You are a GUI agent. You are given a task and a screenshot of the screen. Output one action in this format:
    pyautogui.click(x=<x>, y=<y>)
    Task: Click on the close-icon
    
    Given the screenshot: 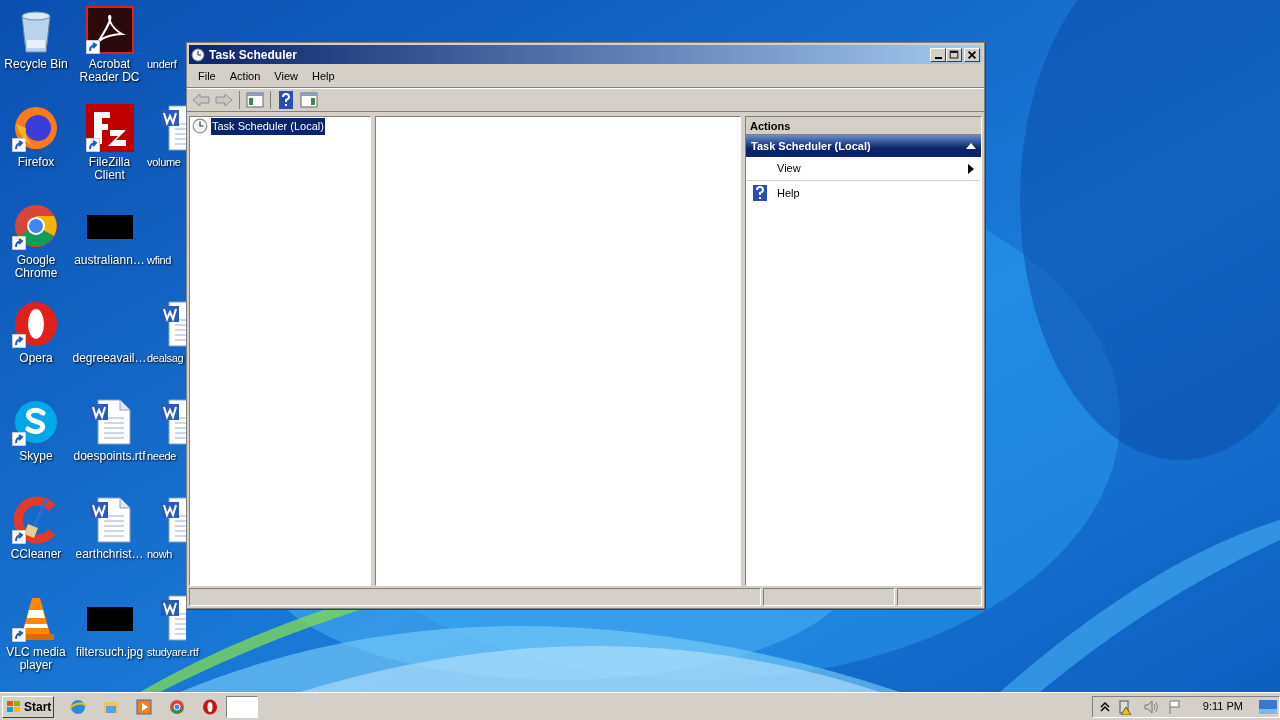 What is the action you would take?
    pyautogui.click(x=972, y=54)
    